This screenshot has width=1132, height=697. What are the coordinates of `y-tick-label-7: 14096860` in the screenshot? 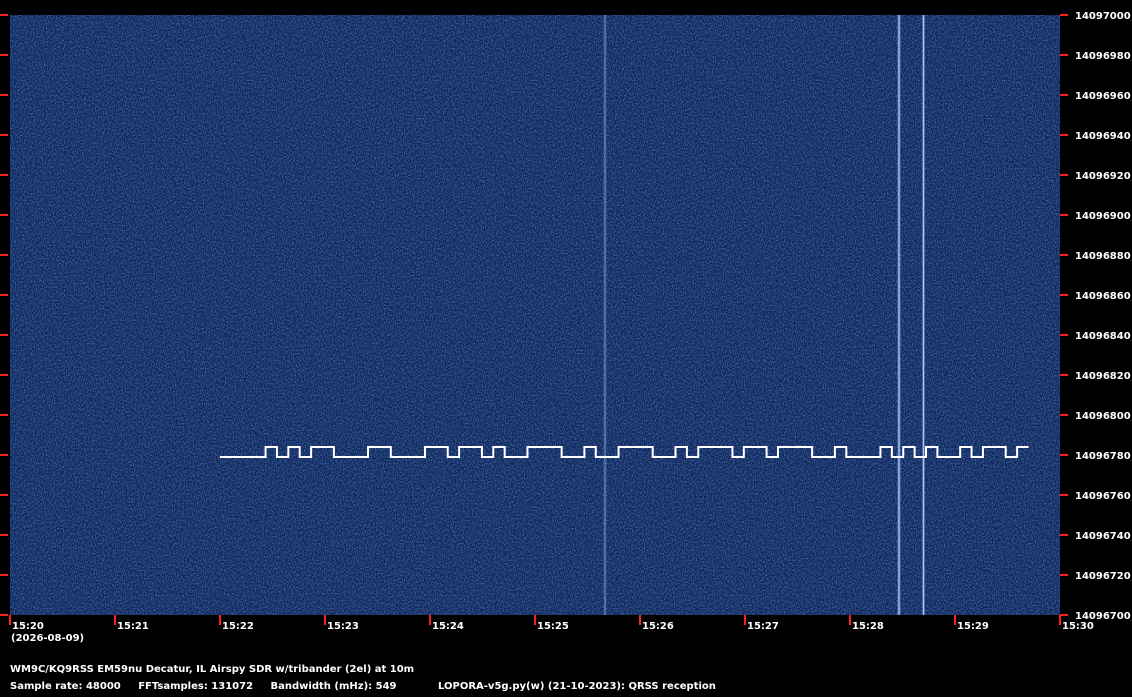 It's located at (1103, 296).